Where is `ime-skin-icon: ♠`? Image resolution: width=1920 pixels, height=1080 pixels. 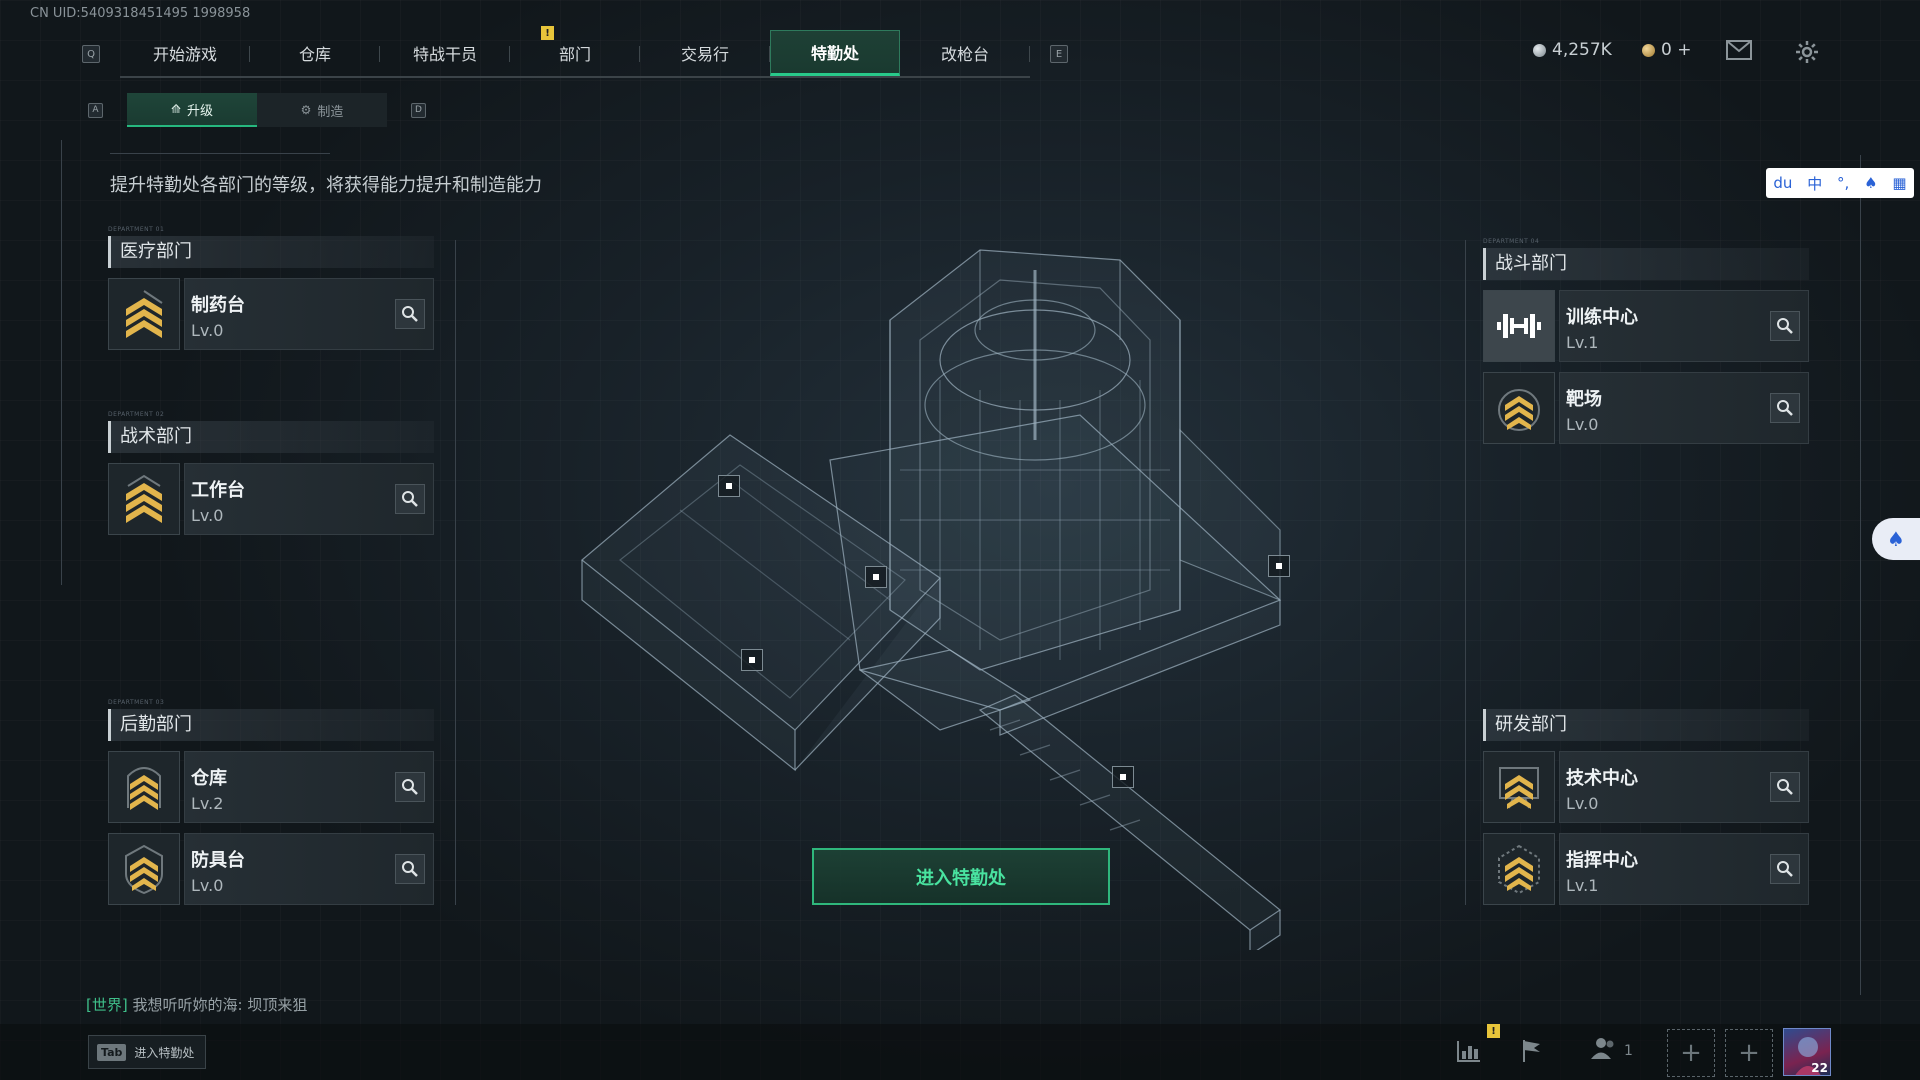
ime-skin-icon: ♠ is located at coordinates (1870, 183).